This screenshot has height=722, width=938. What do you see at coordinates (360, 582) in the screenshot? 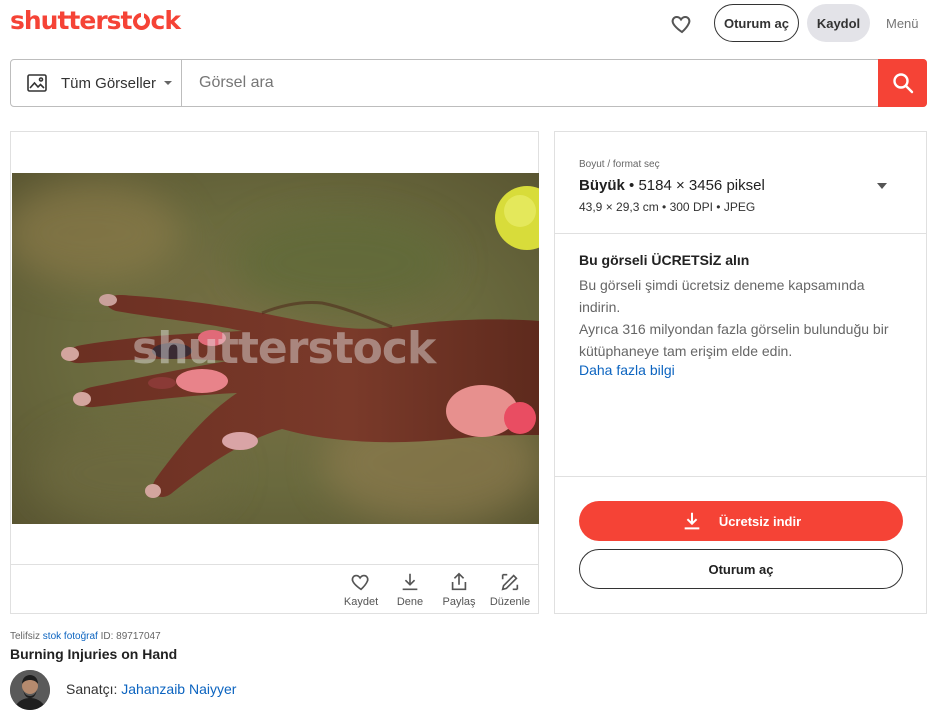
I see `heart-icon` at bounding box center [360, 582].